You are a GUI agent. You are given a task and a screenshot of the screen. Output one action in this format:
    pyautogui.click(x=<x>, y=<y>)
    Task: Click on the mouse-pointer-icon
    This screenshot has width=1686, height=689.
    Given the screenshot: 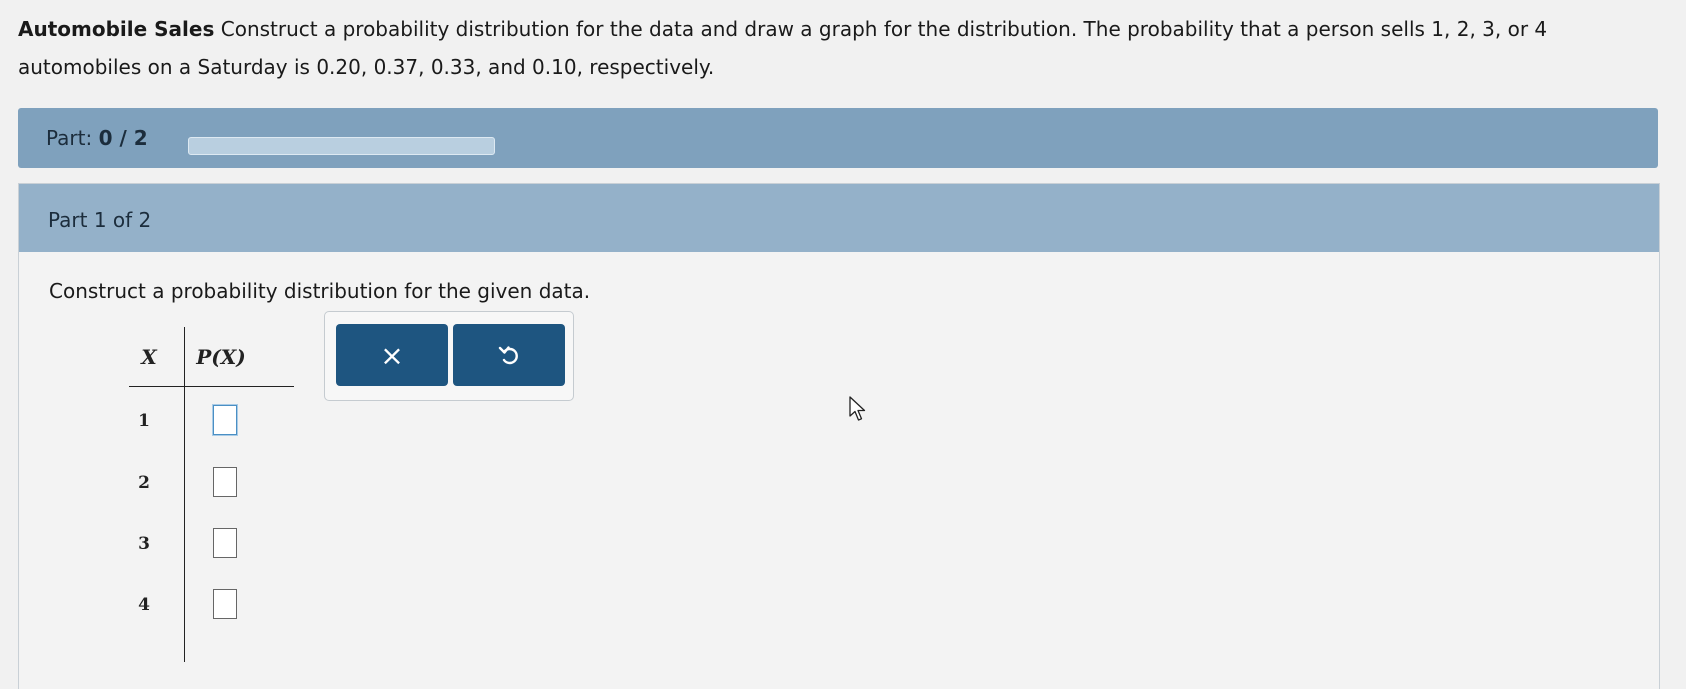 What is the action you would take?
    pyautogui.click(x=857, y=408)
    